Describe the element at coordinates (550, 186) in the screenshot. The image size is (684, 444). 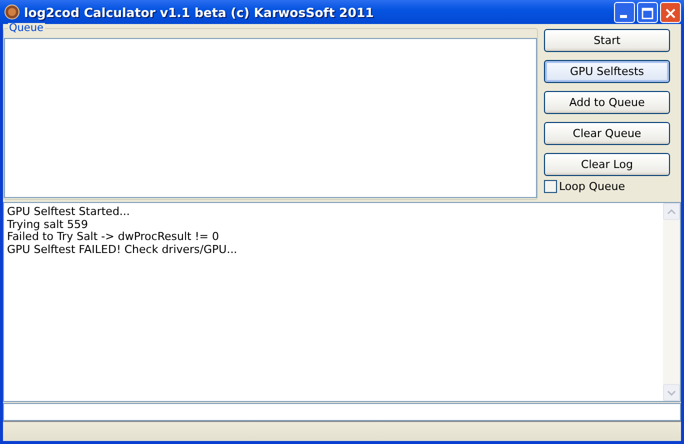
I see `loop-queue-checkbox` at that location.